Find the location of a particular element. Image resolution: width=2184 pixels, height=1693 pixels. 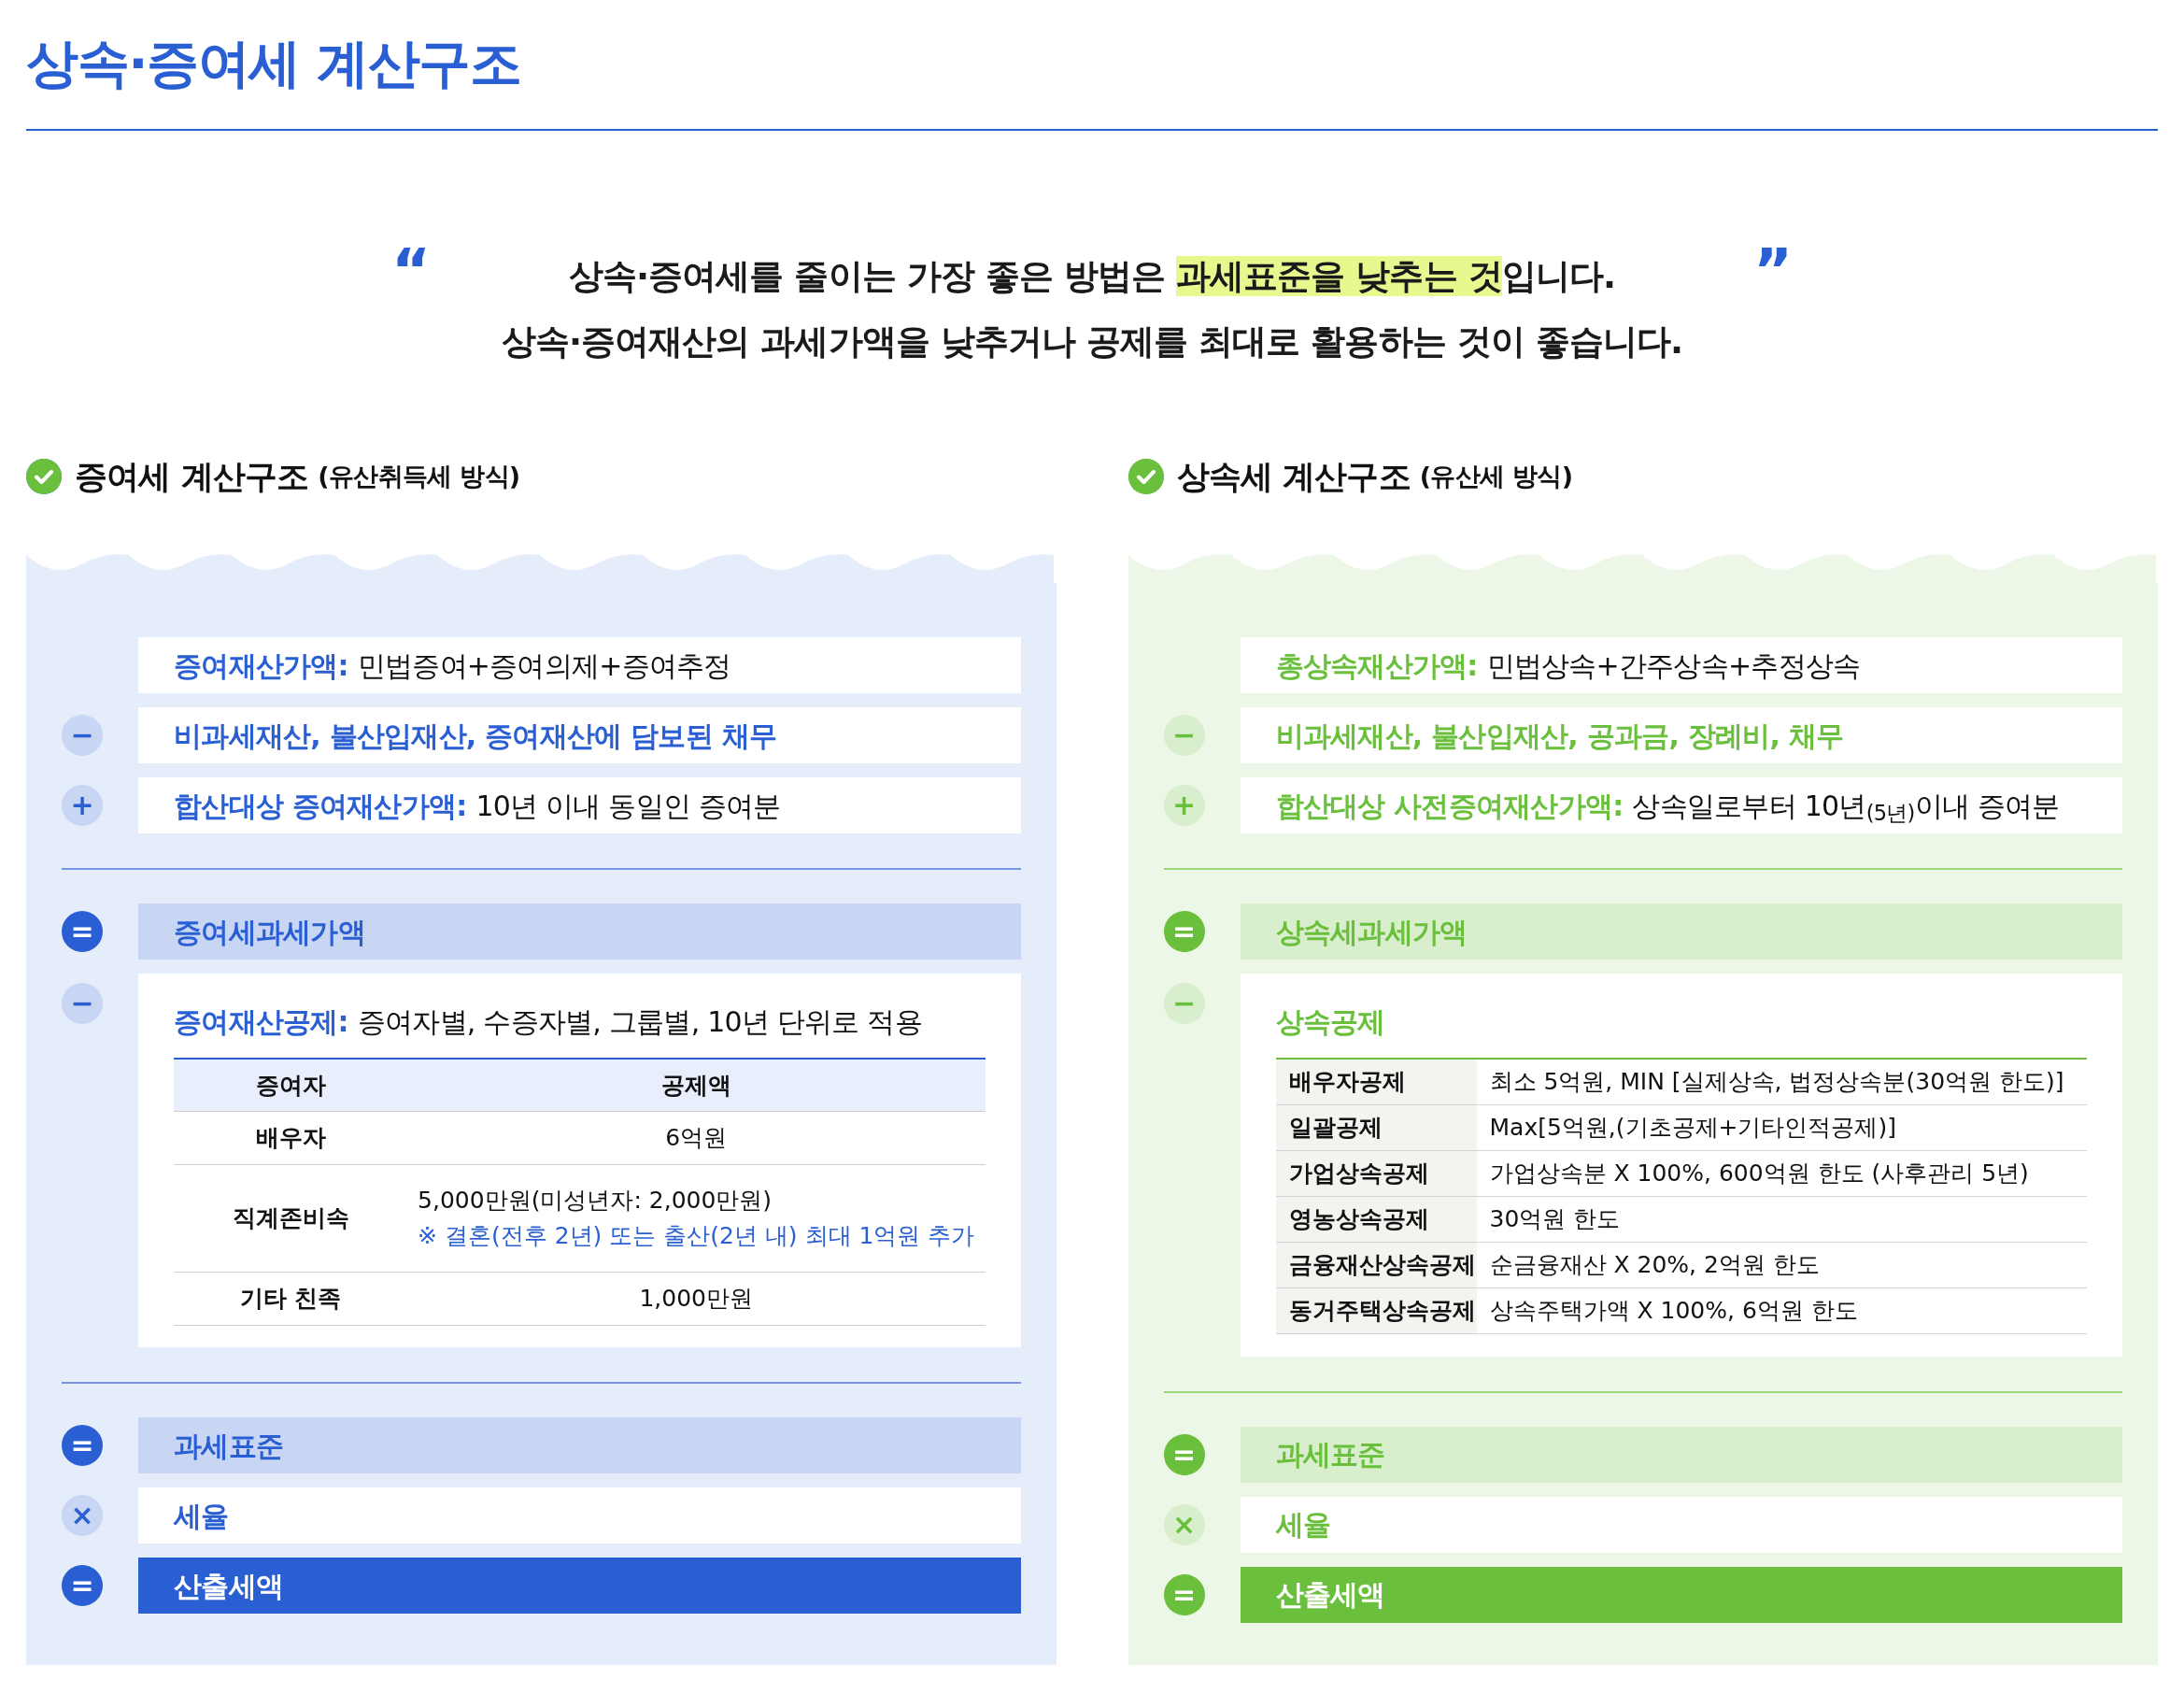

row-label: 비과세재산, 불산입재산, 공과금, 장례비, 채무 is located at coordinates (1560, 736).